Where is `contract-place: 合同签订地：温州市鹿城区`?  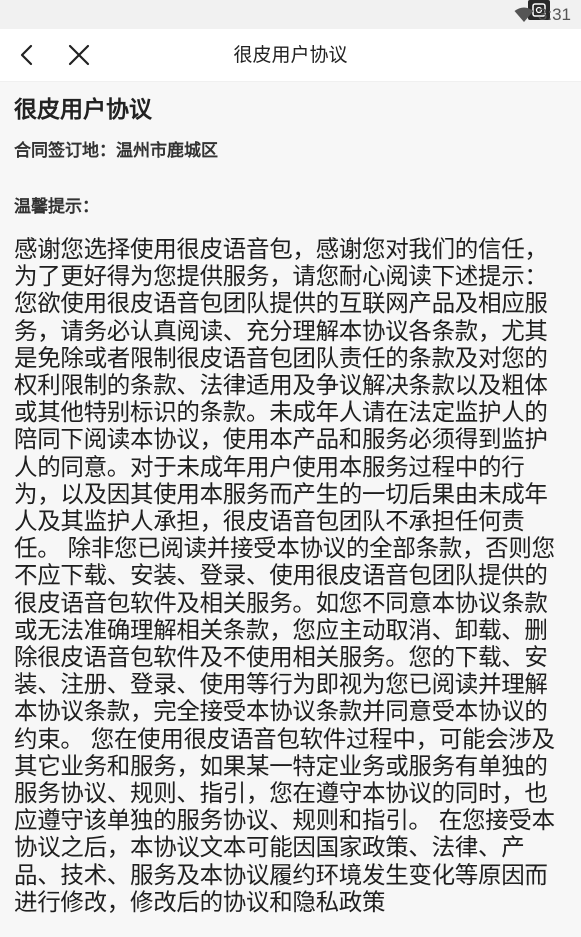 contract-place: 合同签订地：温州市鹿城区 is located at coordinates (116, 151).